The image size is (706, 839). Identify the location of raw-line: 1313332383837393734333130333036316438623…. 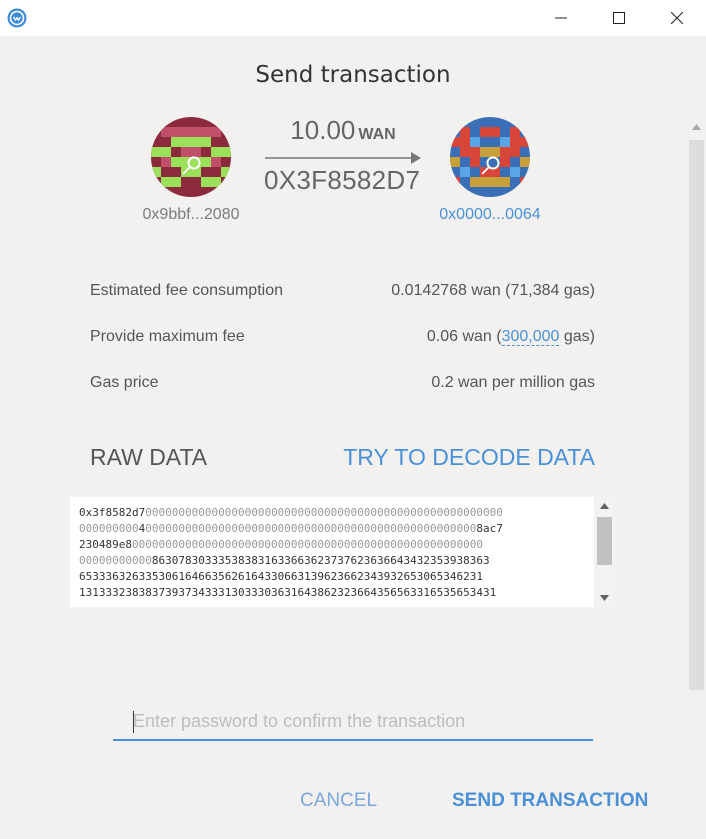
(288, 592).